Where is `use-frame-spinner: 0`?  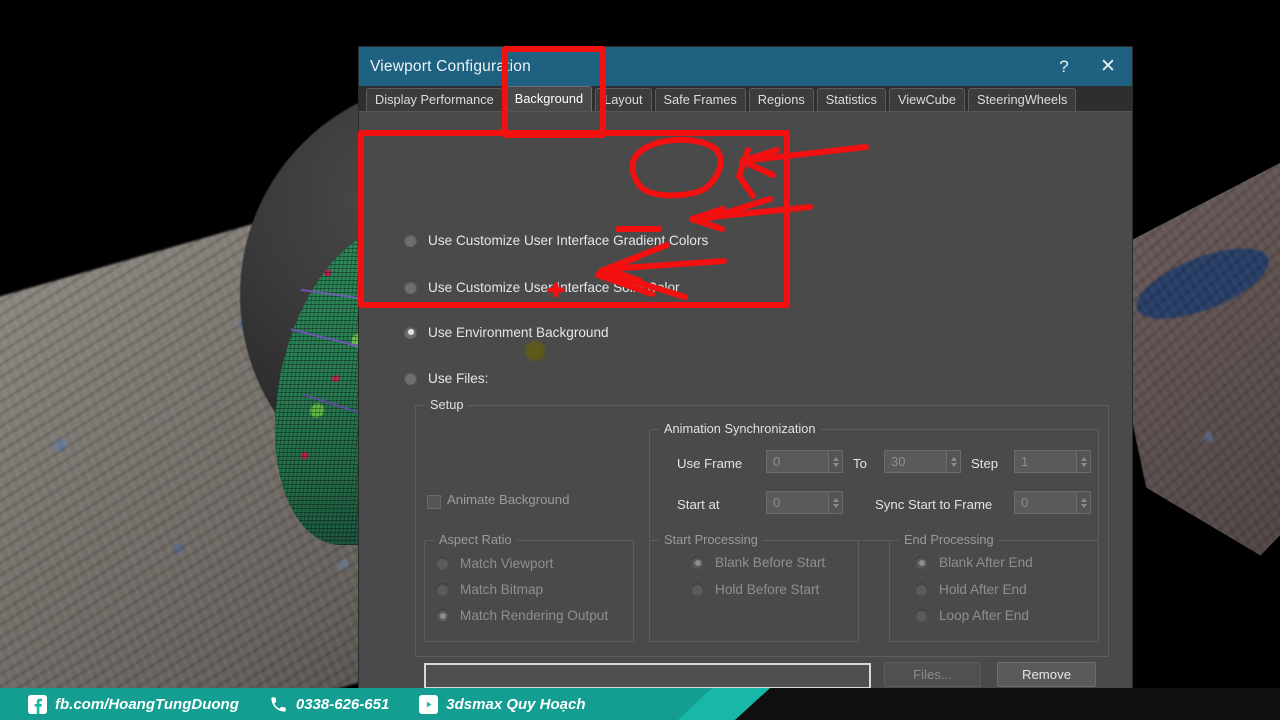 use-frame-spinner: 0 is located at coordinates (804, 461).